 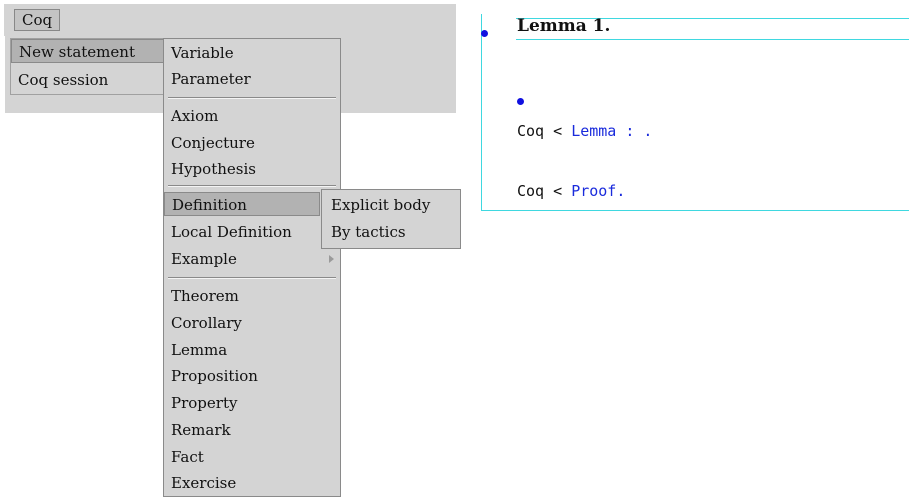 What do you see at coordinates (381, 205) in the screenshot?
I see `menu-item-label: Explicit body` at bounding box center [381, 205].